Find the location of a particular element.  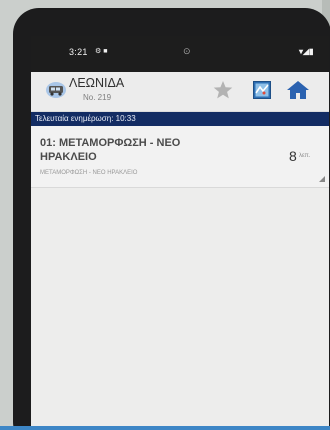

app-header: ΛΕΩΝΙΔΑ No. 219 is located at coordinates (180, 92).